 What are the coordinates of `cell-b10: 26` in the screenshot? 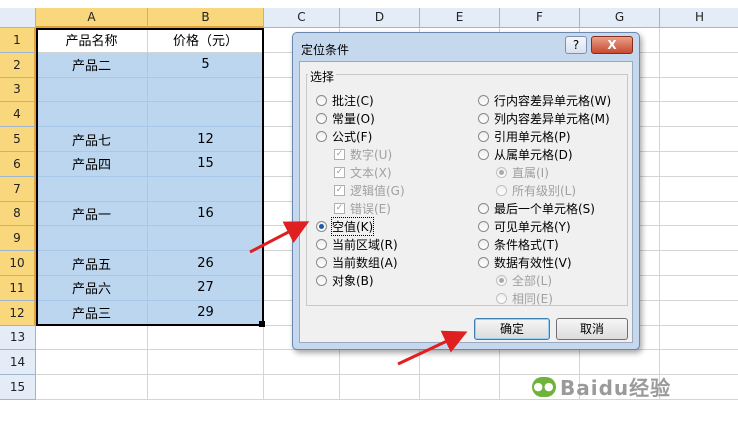 It's located at (206, 263).